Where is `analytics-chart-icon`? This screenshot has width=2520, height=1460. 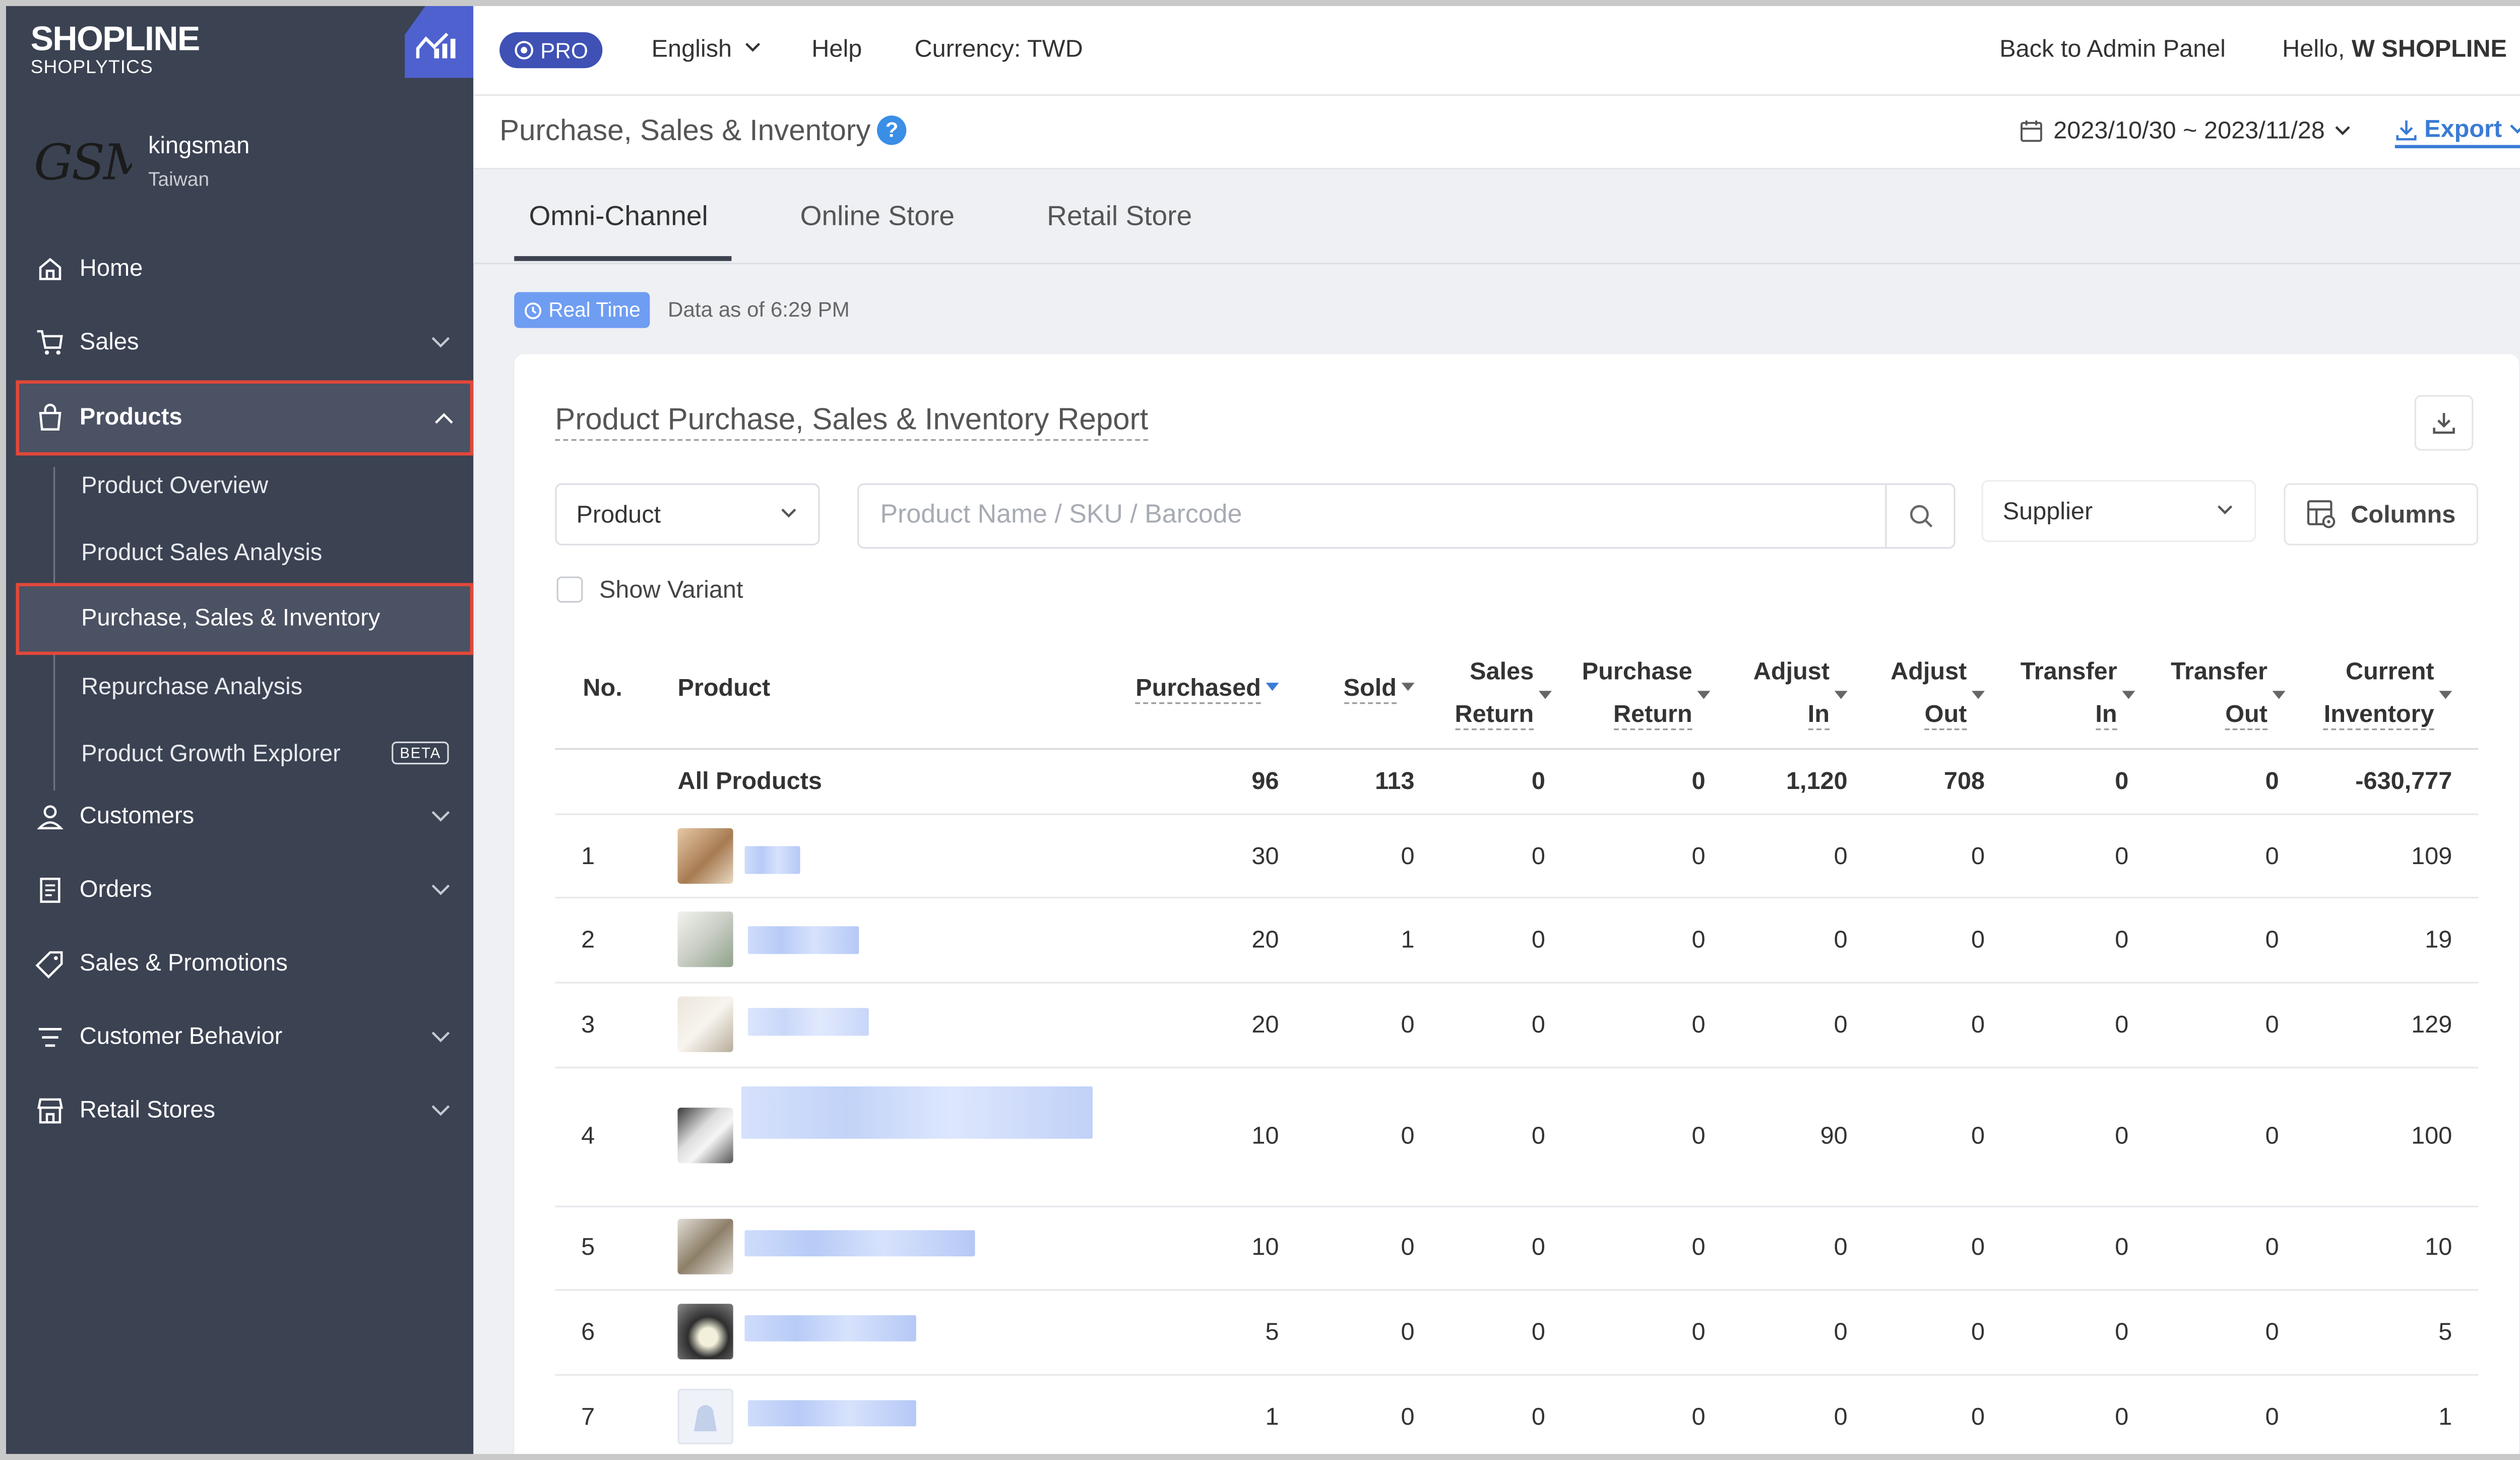 analytics-chart-icon is located at coordinates (439, 42).